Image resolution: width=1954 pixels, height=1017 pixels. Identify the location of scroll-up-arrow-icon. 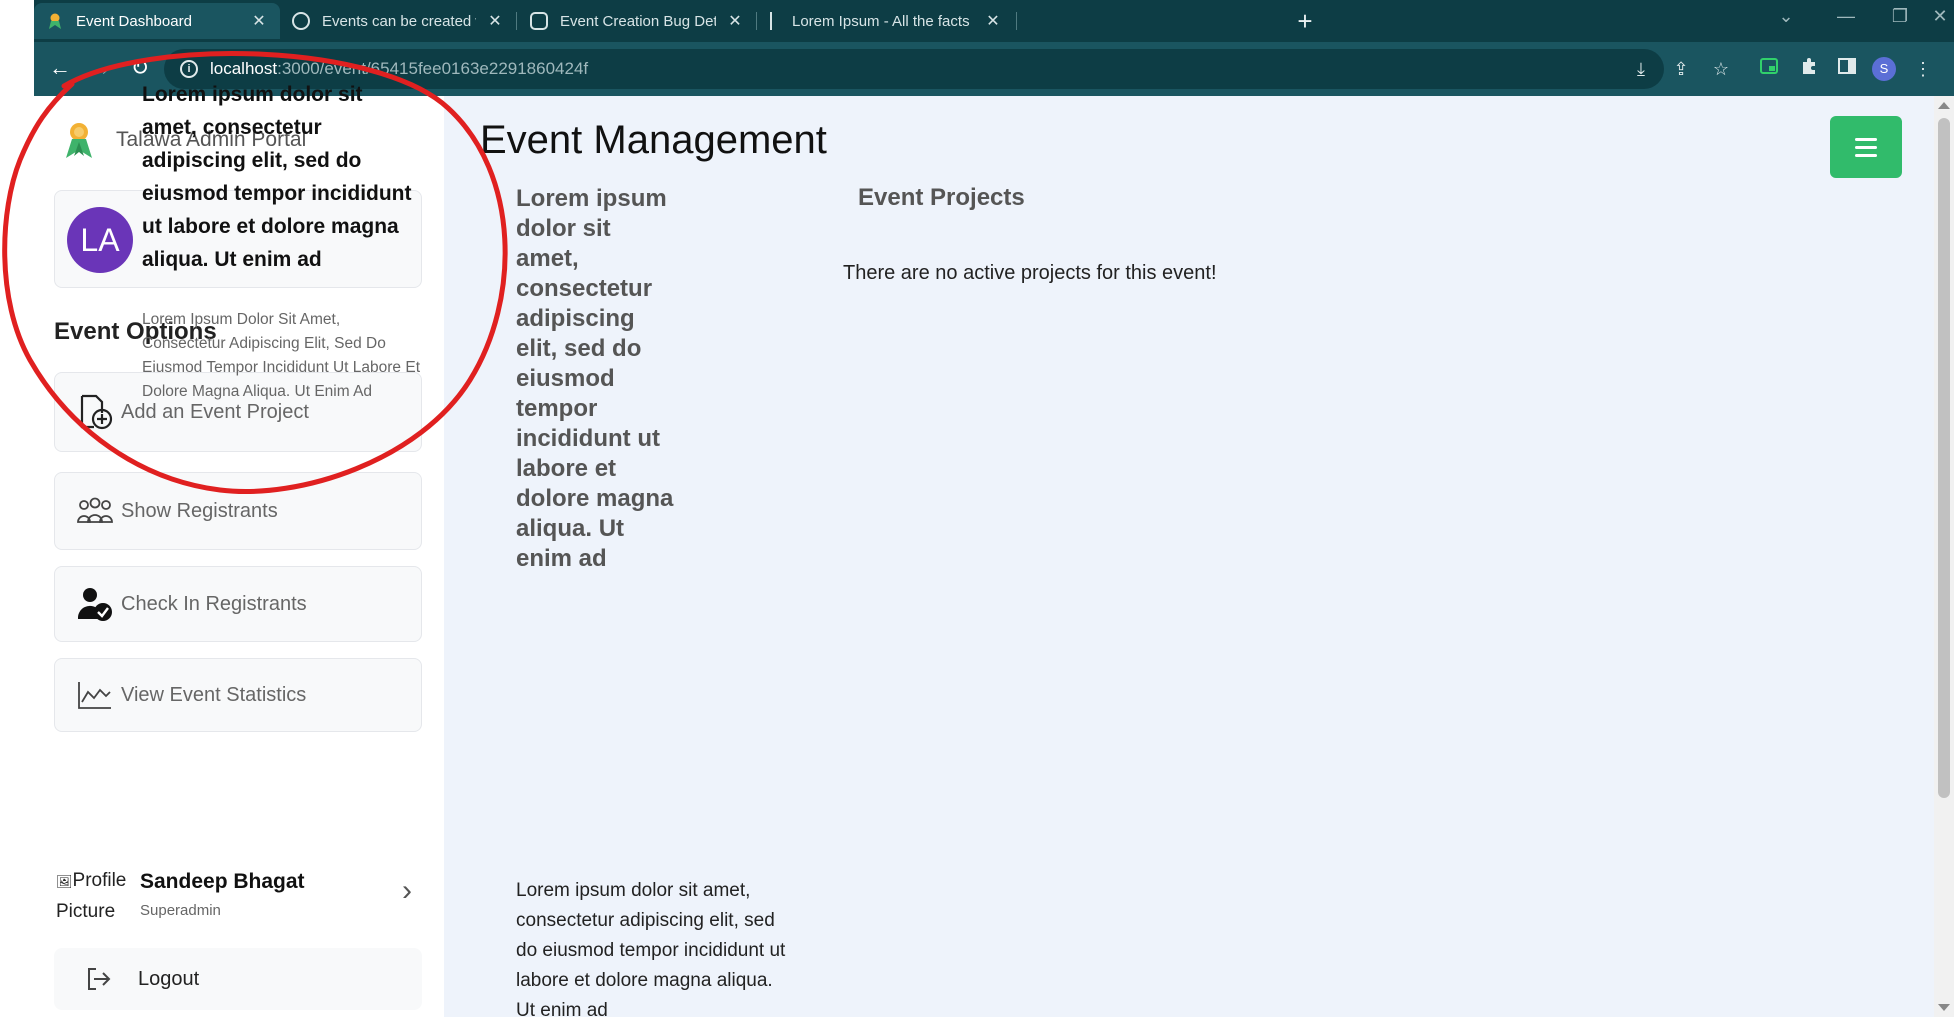
(1944, 105).